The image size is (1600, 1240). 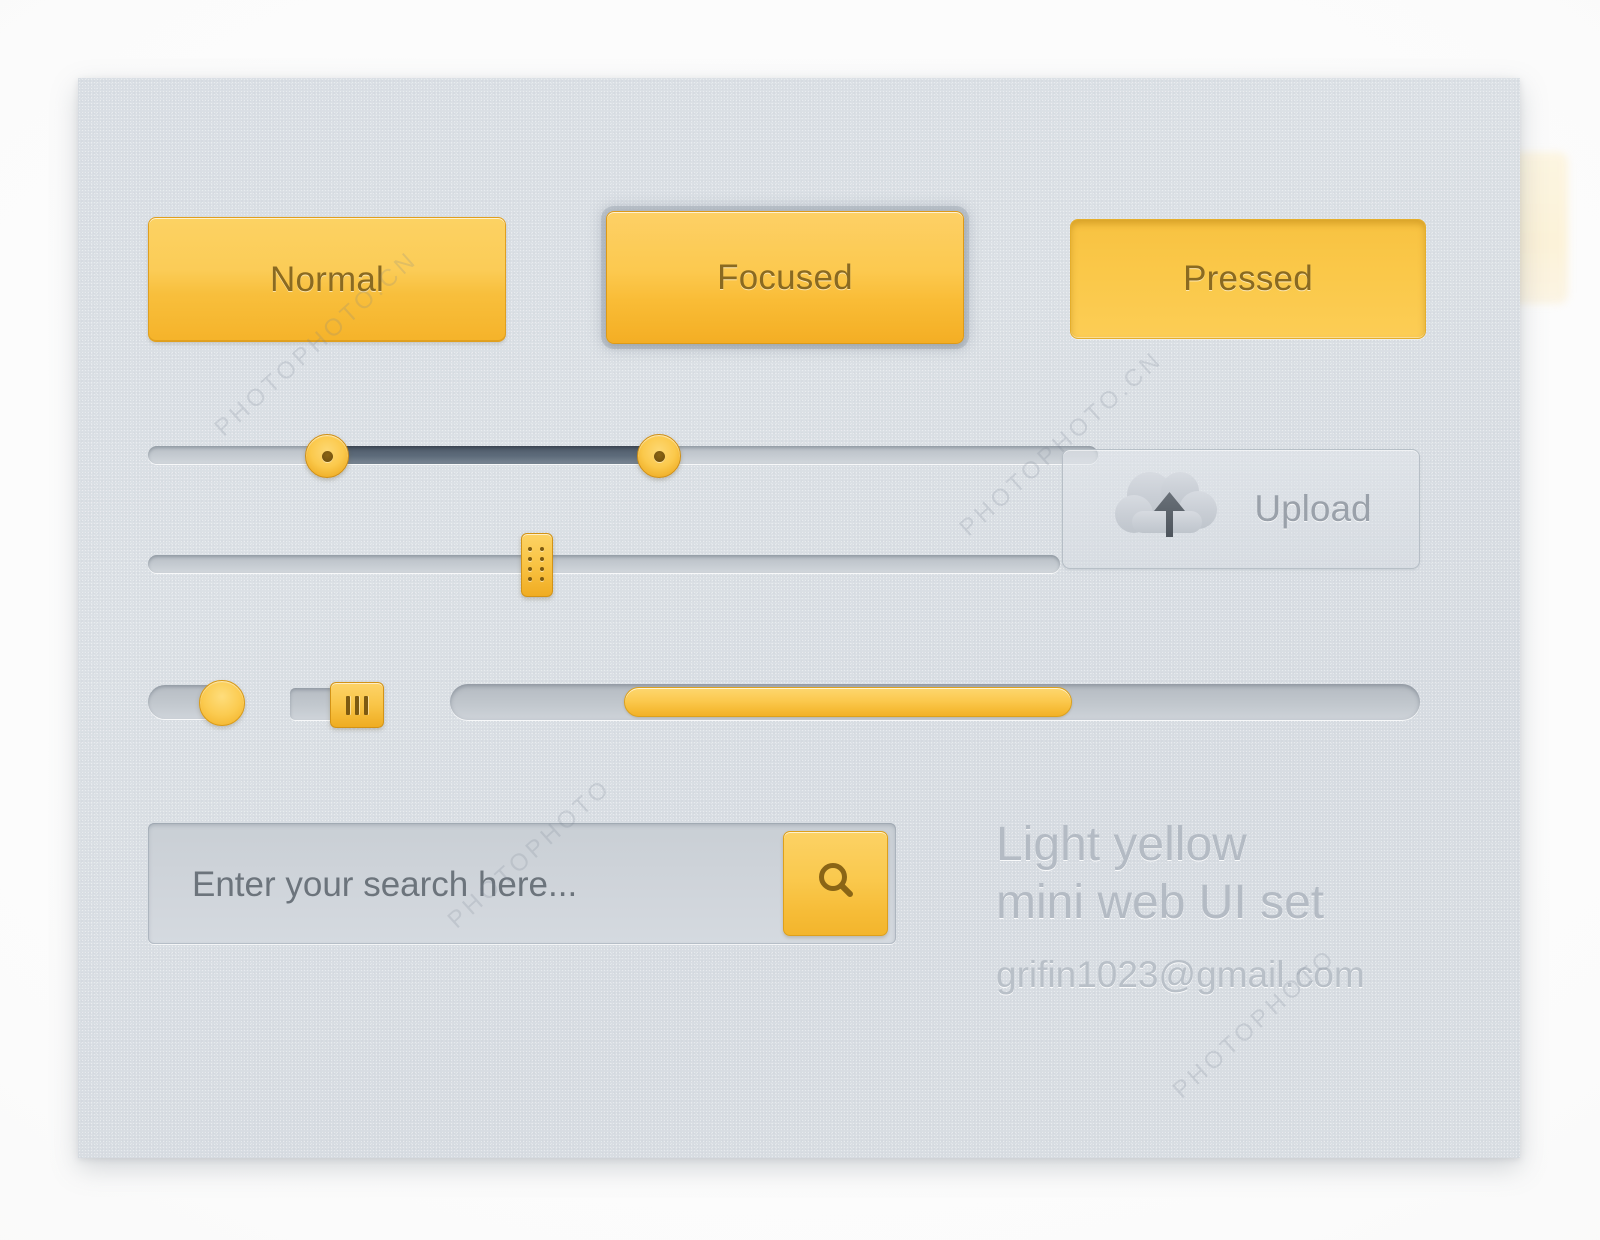 I want to click on upload-button: Upload, so click(x=1241, y=509).